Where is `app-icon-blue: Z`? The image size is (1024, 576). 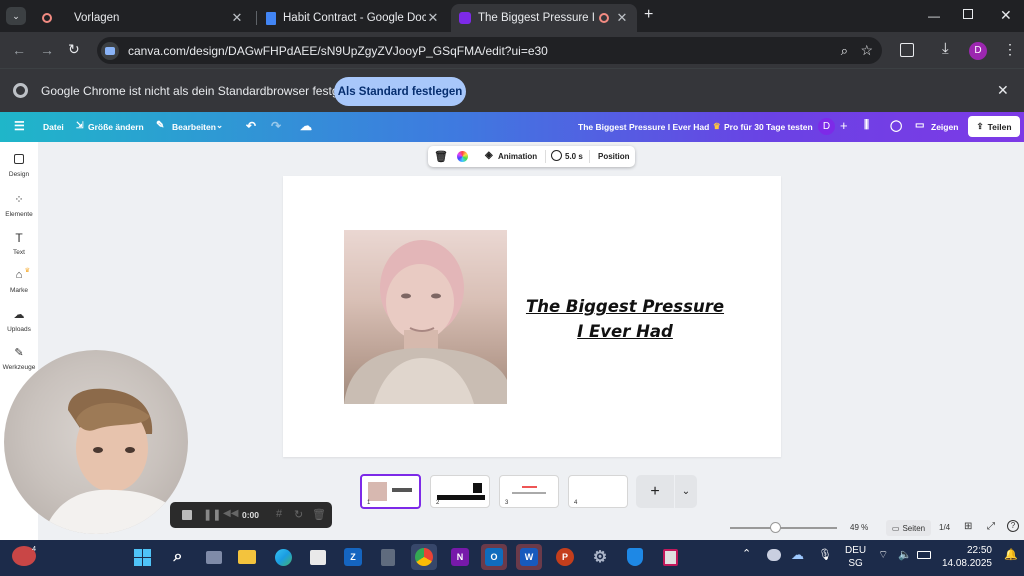
app-icon-blue: Z is located at coordinates (353, 557).